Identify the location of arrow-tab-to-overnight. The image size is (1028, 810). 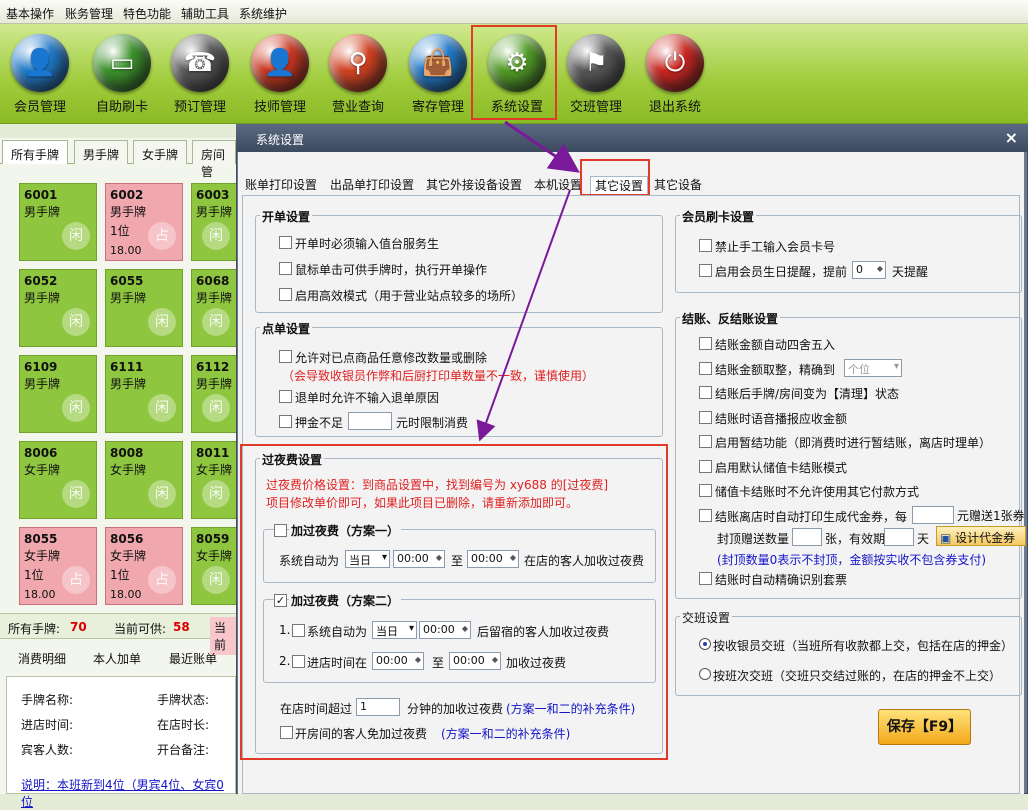
(523, 315).